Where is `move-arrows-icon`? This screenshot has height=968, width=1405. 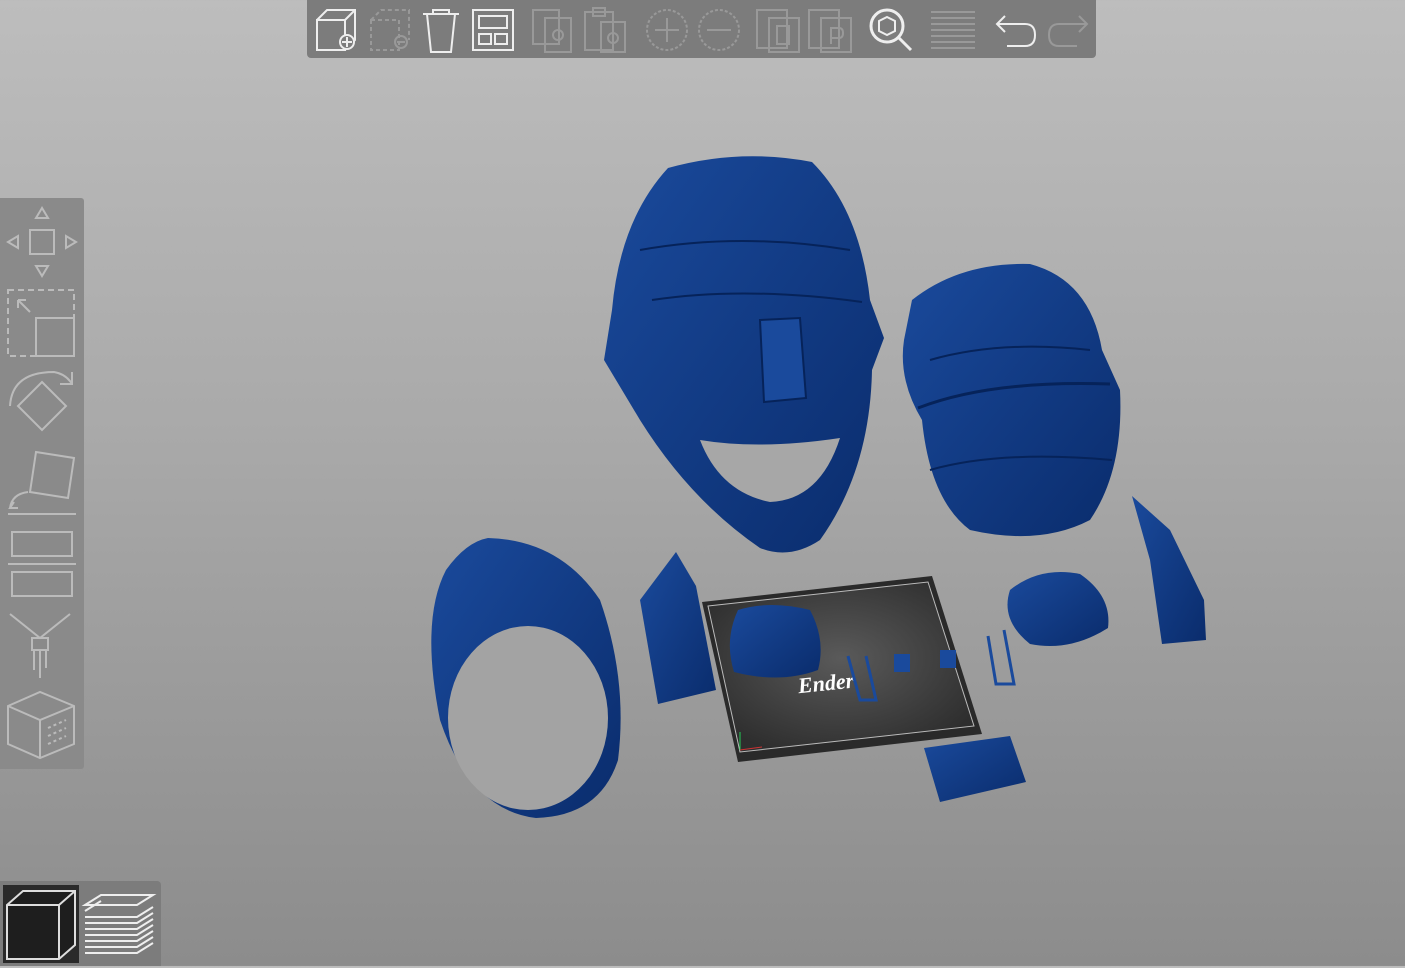 move-arrows-icon is located at coordinates (42, 242).